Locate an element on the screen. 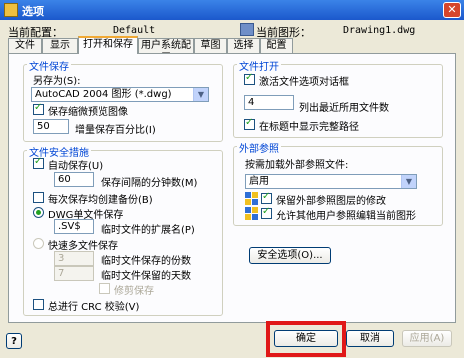  tab-selection: 选择 is located at coordinates (243, 45).